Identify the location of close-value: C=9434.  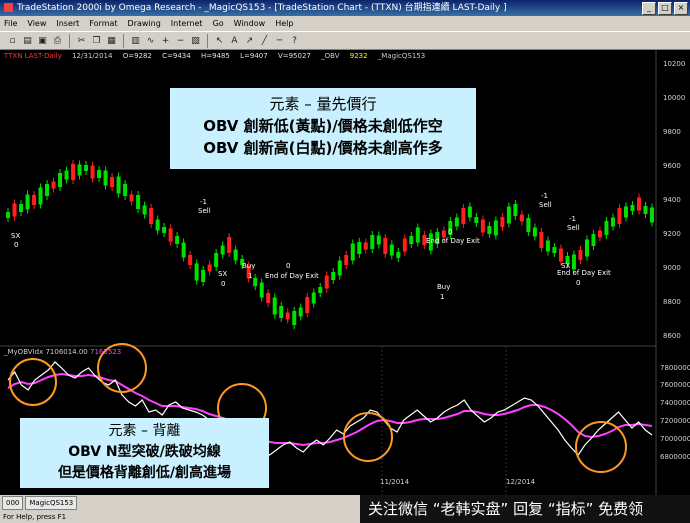
(176, 56).